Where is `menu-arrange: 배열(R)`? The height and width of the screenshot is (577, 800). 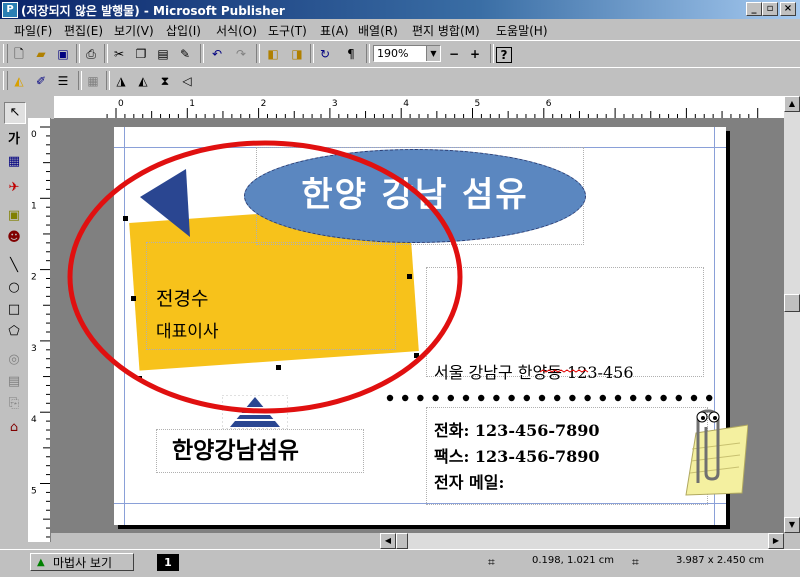
menu-arrange: 배열(R) is located at coordinates (378, 30).